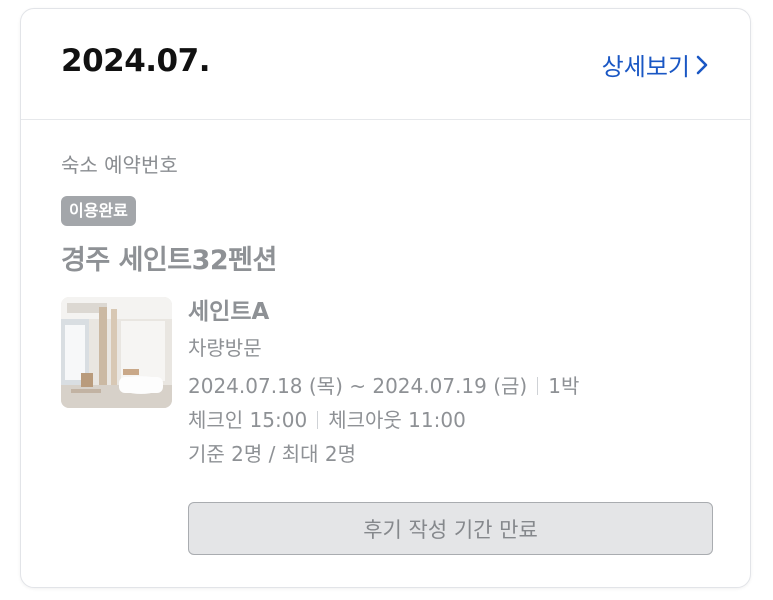 The image size is (773, 600). I want to click on check-in-time: 체크인 15:00, so click(248, 420).